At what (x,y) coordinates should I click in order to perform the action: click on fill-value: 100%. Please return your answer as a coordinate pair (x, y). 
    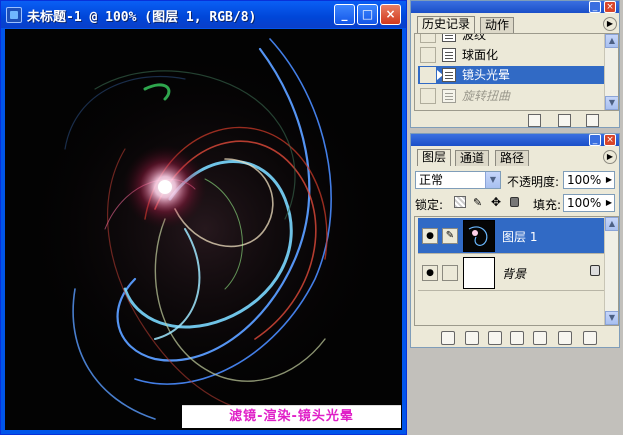
    Looking at the image, I should click on (584, 203).